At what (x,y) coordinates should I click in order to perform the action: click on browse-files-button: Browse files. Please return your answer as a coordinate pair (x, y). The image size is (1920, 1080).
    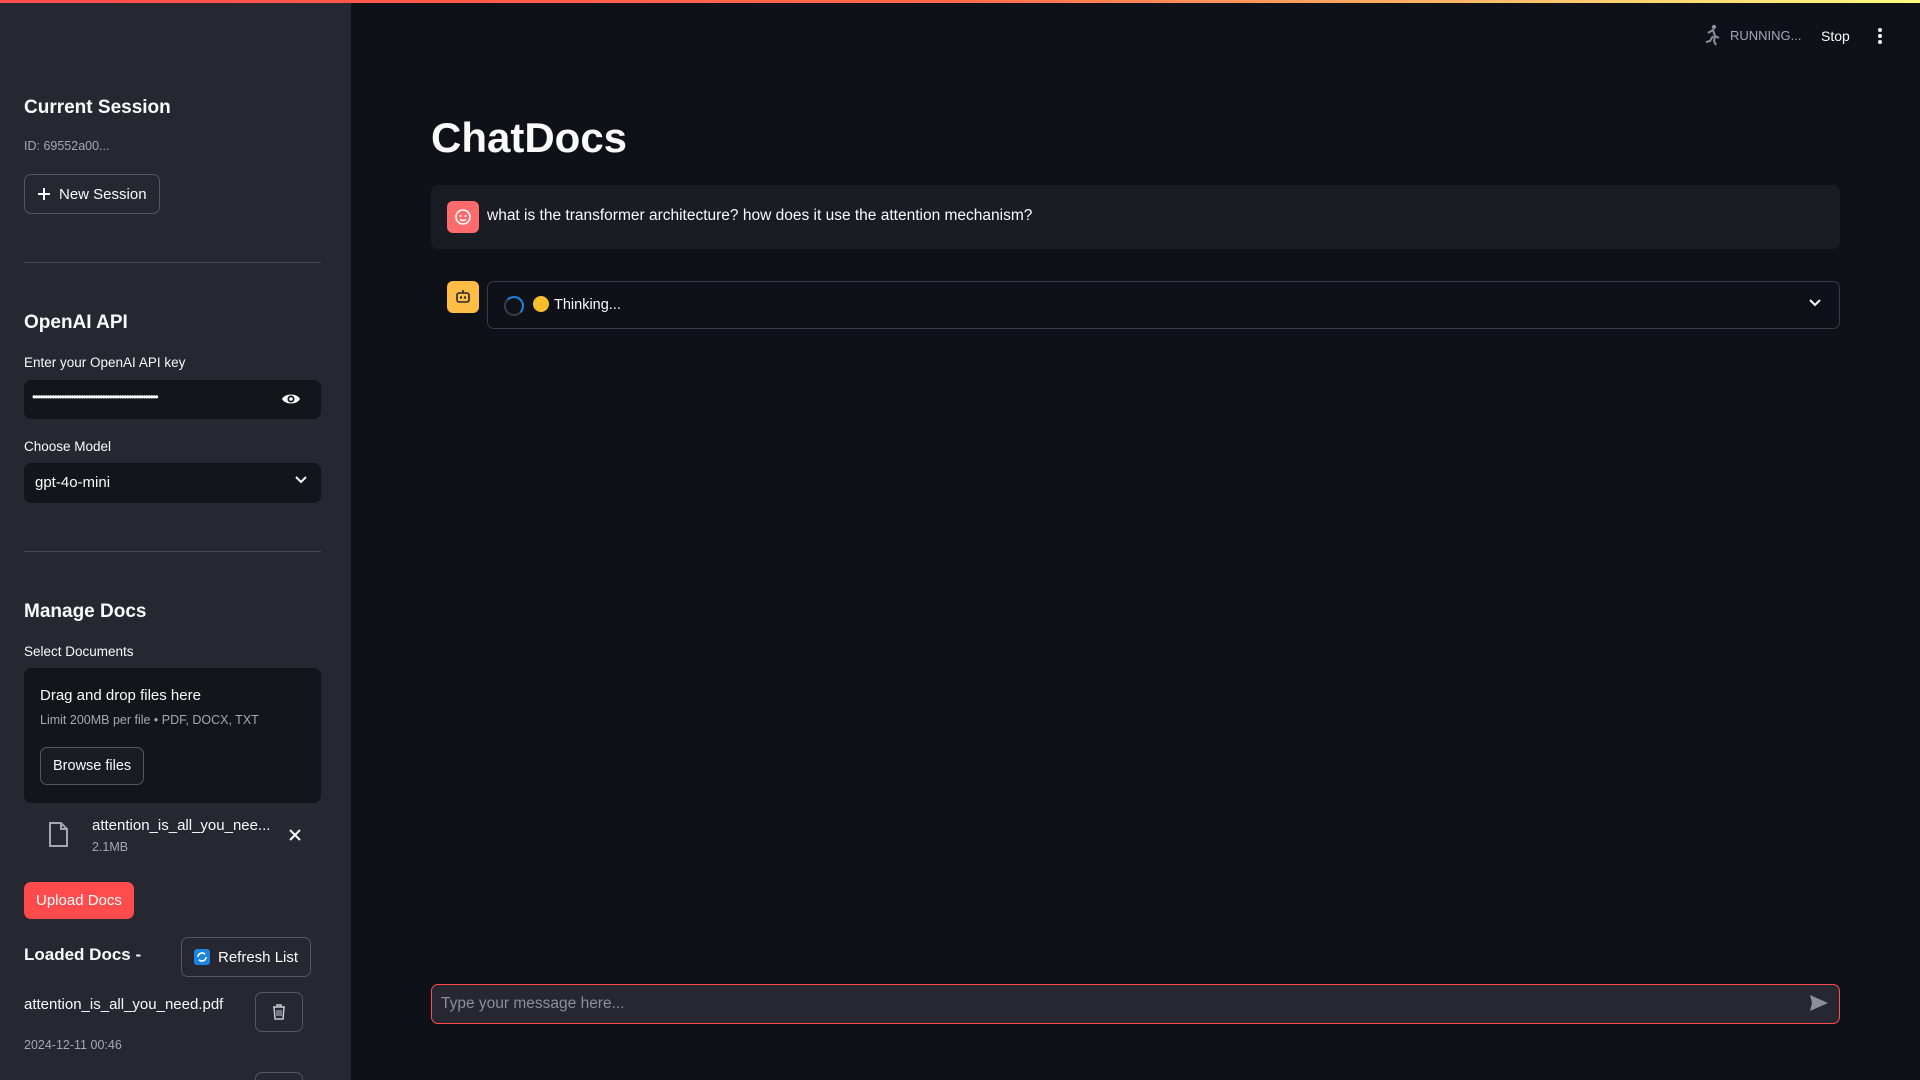
    Looking at the image, I should click on (92, 766).